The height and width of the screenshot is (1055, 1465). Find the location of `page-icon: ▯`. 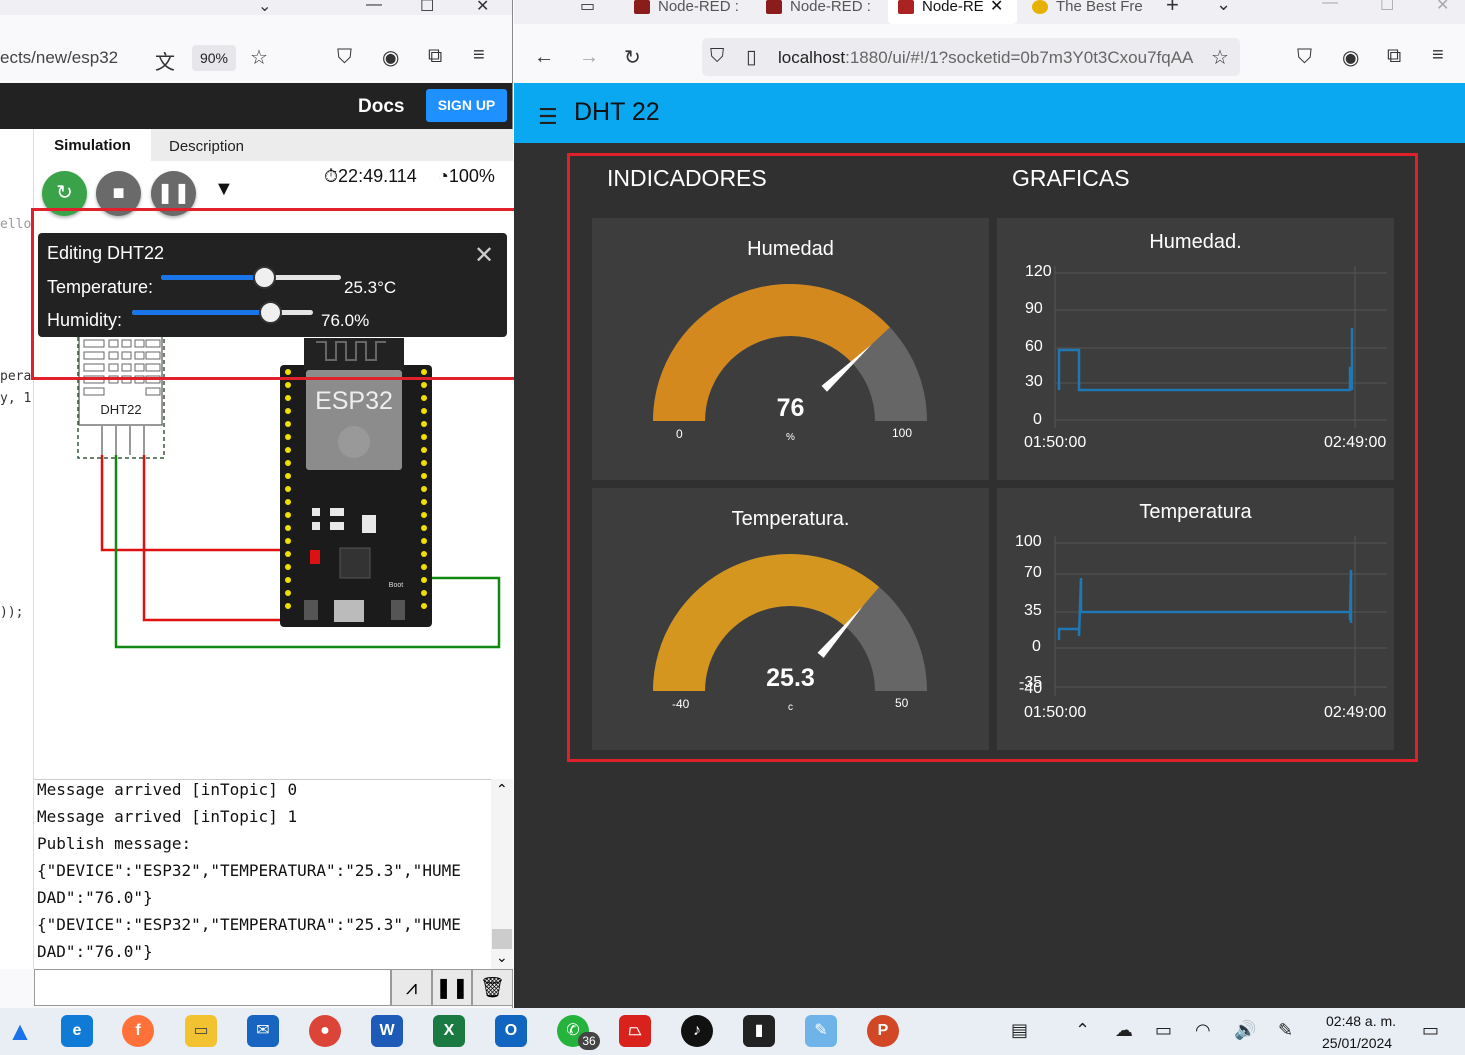

page-icon: ▯ is located at coordinates (751, 57).